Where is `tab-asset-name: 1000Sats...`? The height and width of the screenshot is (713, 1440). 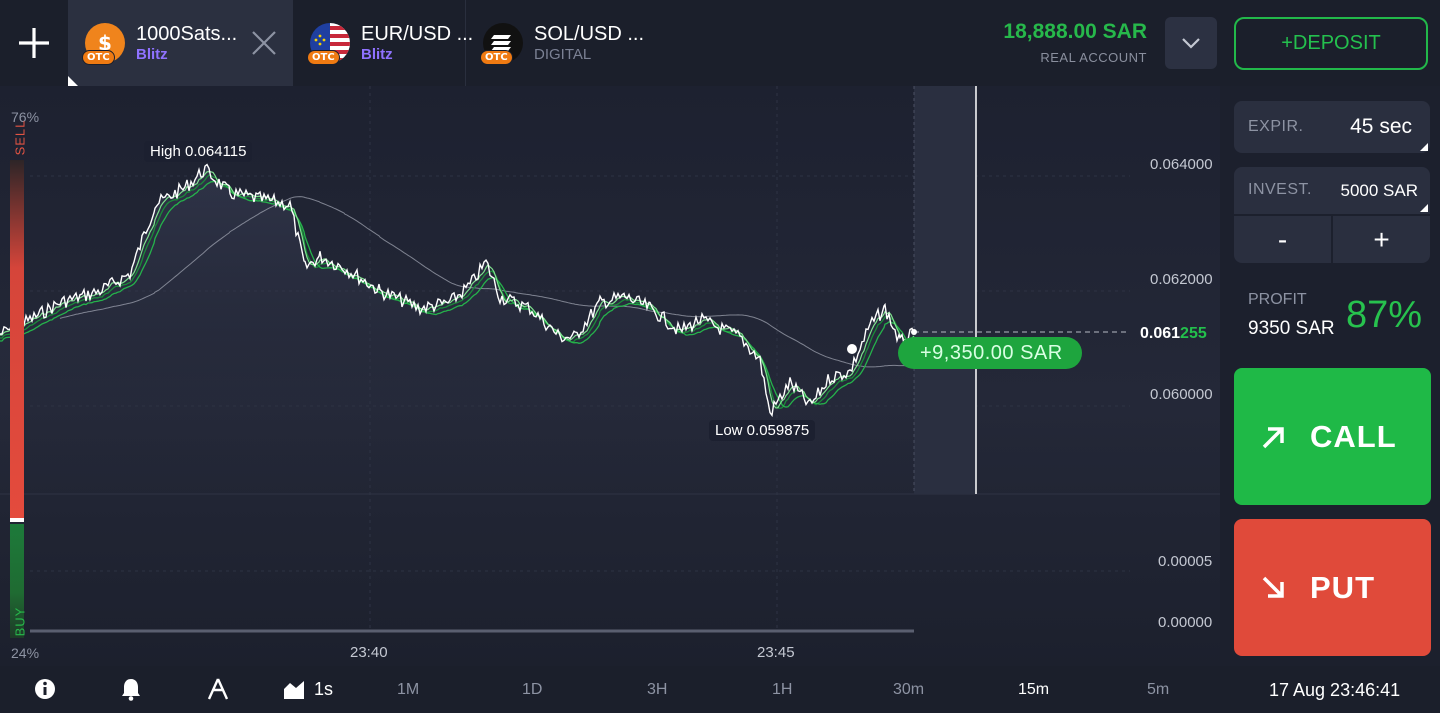 tab-asset-name: 1000Sats... is located at coordinates (187, 34).